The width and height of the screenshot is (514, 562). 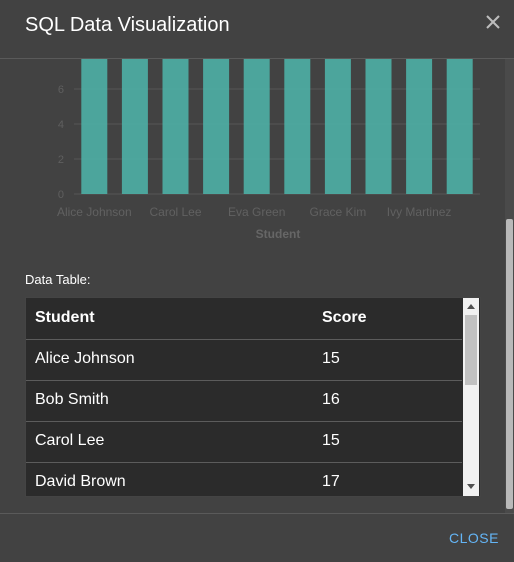 What do you see at coordinates (471, 397) in the screenshot?
I see `table-scrollbar` at bounding box center [471, 397].